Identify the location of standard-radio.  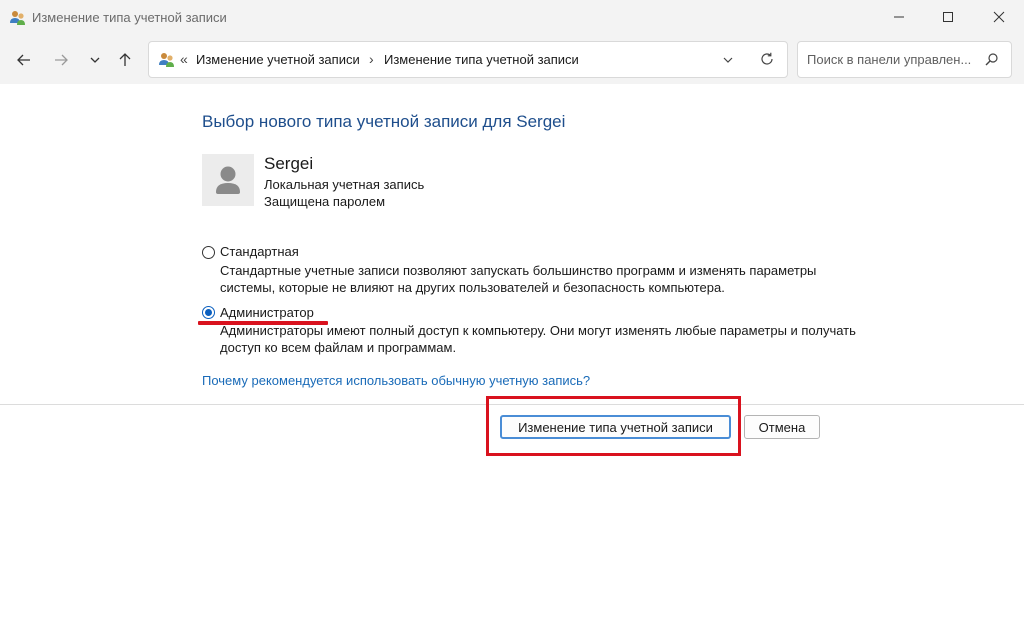
(208, 252).